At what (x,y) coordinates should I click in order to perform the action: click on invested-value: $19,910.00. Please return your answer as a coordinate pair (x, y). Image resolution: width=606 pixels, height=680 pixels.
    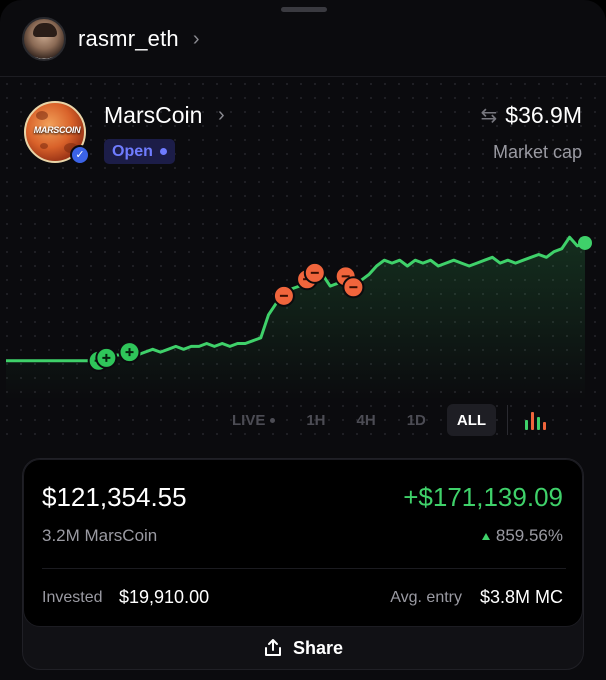
    Looking at the image, I should click on (164, 597).